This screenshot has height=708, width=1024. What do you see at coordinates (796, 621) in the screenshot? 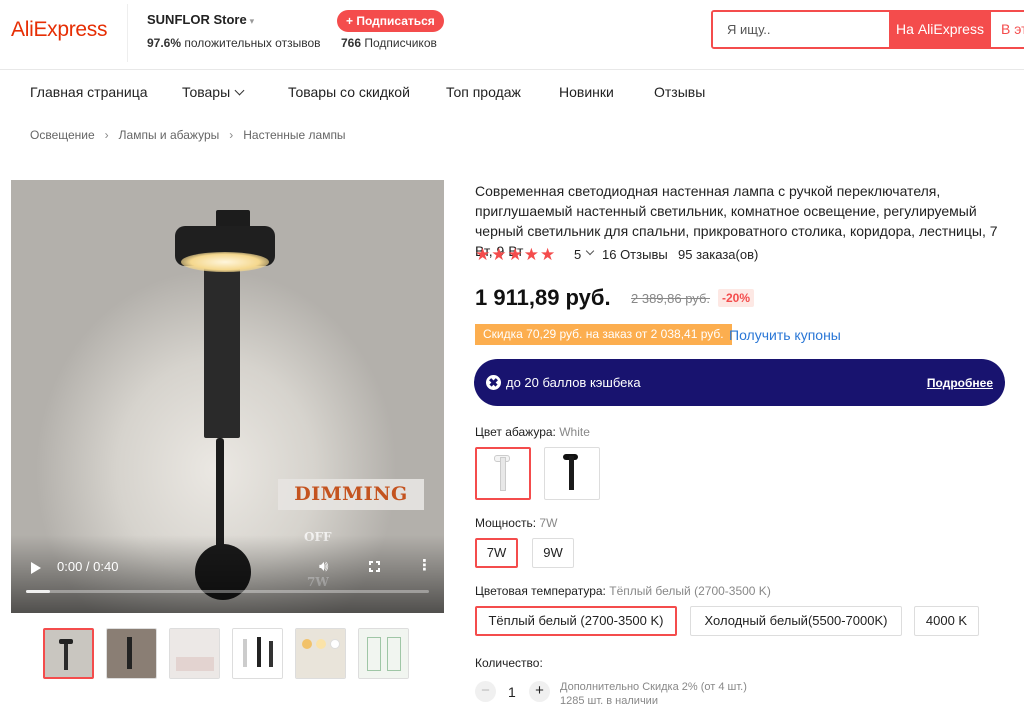
I see `temperature-option-cold: Холодный белый(5500-7000K)` at bounding box center [796, 621].